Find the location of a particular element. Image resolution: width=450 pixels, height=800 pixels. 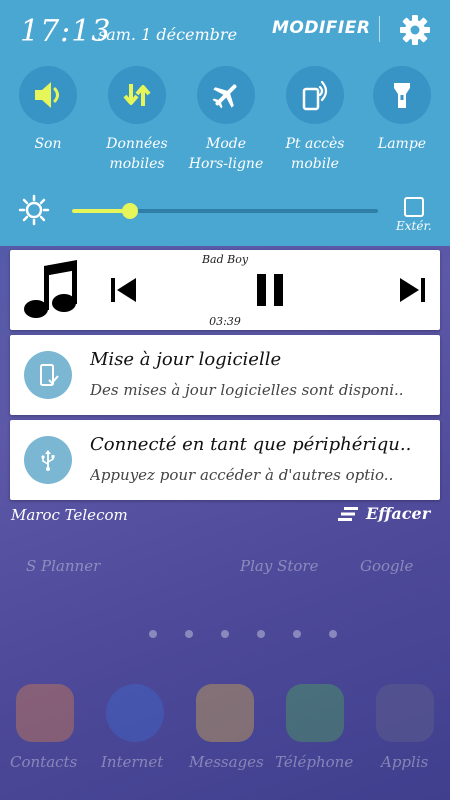

clear-icon is located at coordinates (348, 513).